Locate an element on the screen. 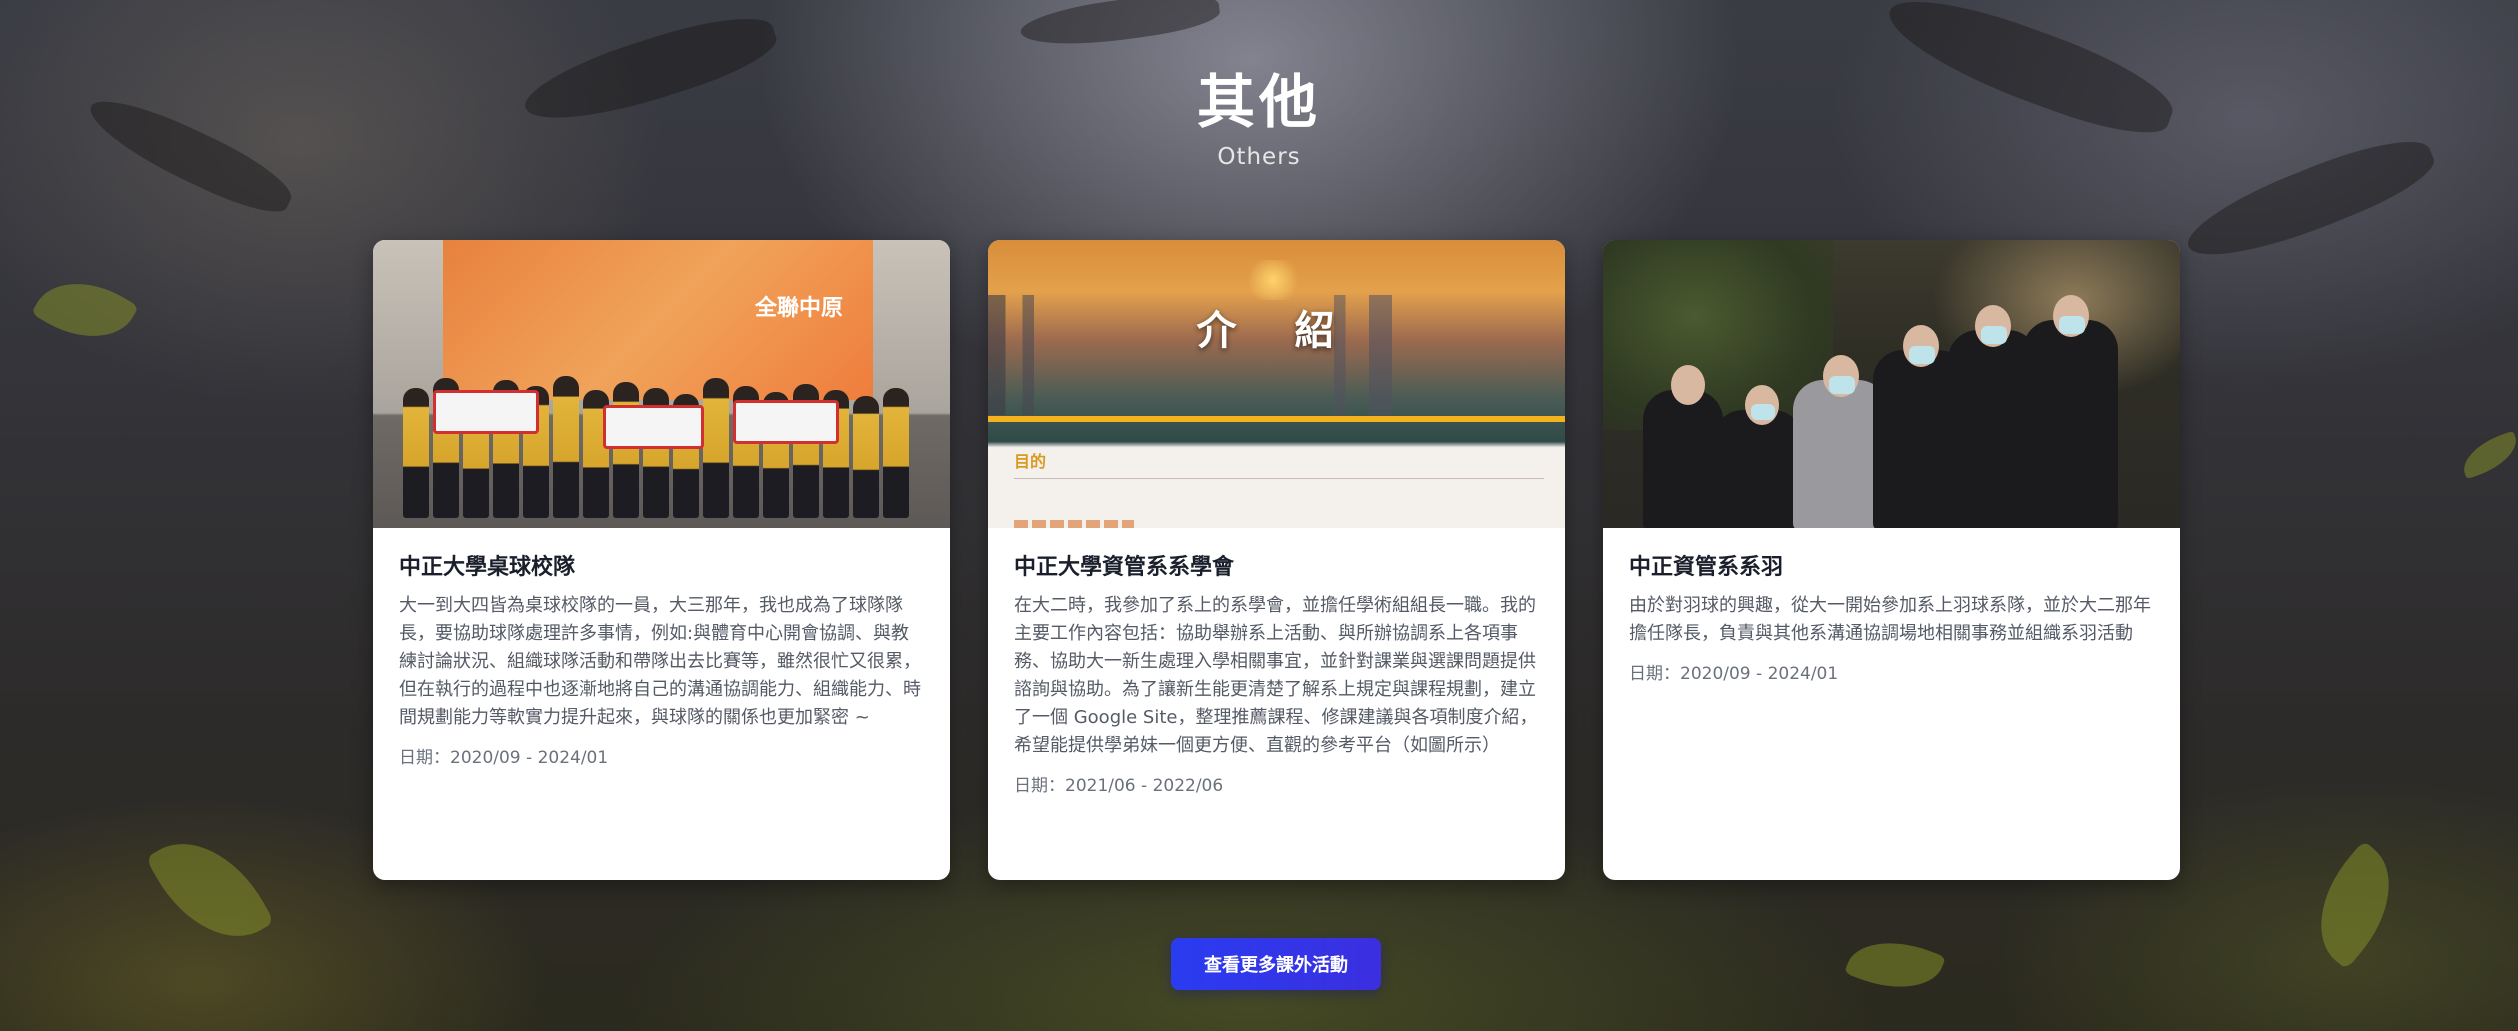 This screenshot has width=2518, height=1031. card-title: 中正大學桌球校隊 is located at coordinates (487, 567).